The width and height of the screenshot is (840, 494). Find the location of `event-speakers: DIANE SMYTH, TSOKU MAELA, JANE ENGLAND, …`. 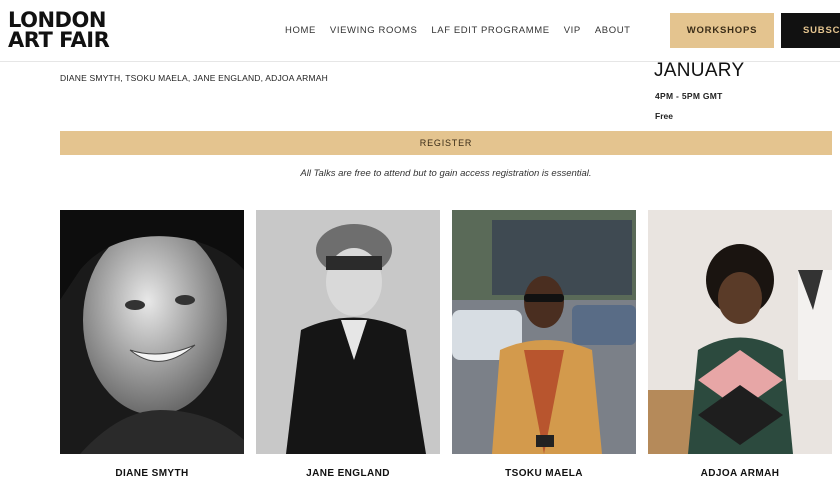

event-speakers: DIANE SMYTH, TSOKU MAELA, JANE ENGLAND, … is located at coordinates (194, 78).